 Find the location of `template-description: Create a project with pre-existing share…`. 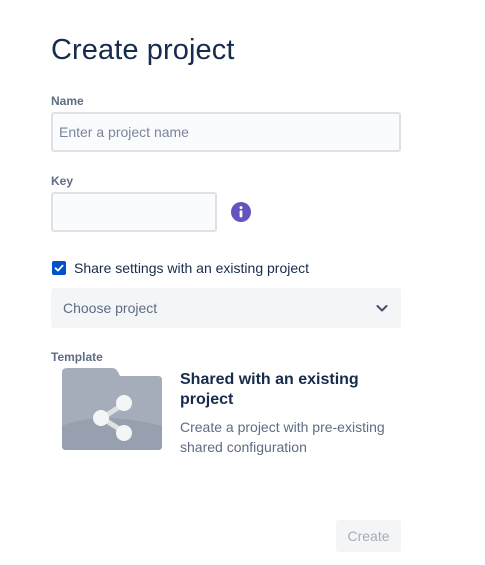

template-description: Create a project with pre-existing share… is located at coordinates (282, 437).